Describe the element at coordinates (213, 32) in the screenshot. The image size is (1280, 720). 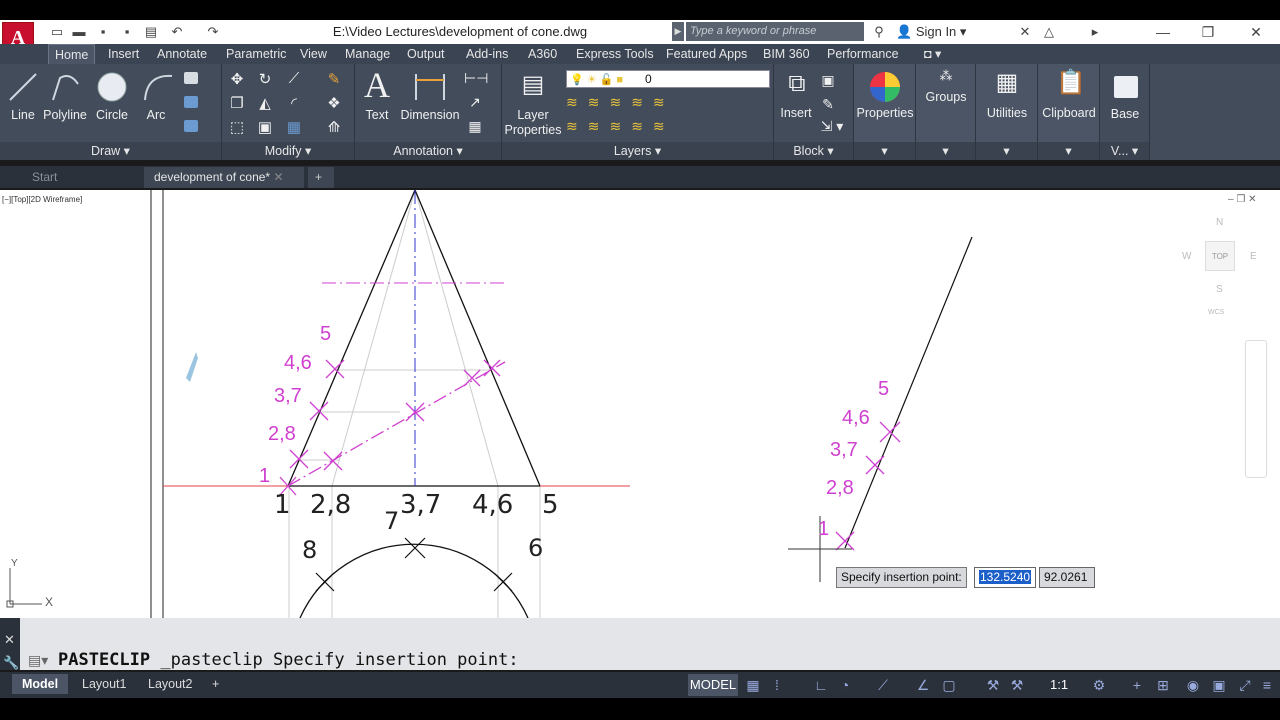
I see `redo-icon: ↷` at that location.